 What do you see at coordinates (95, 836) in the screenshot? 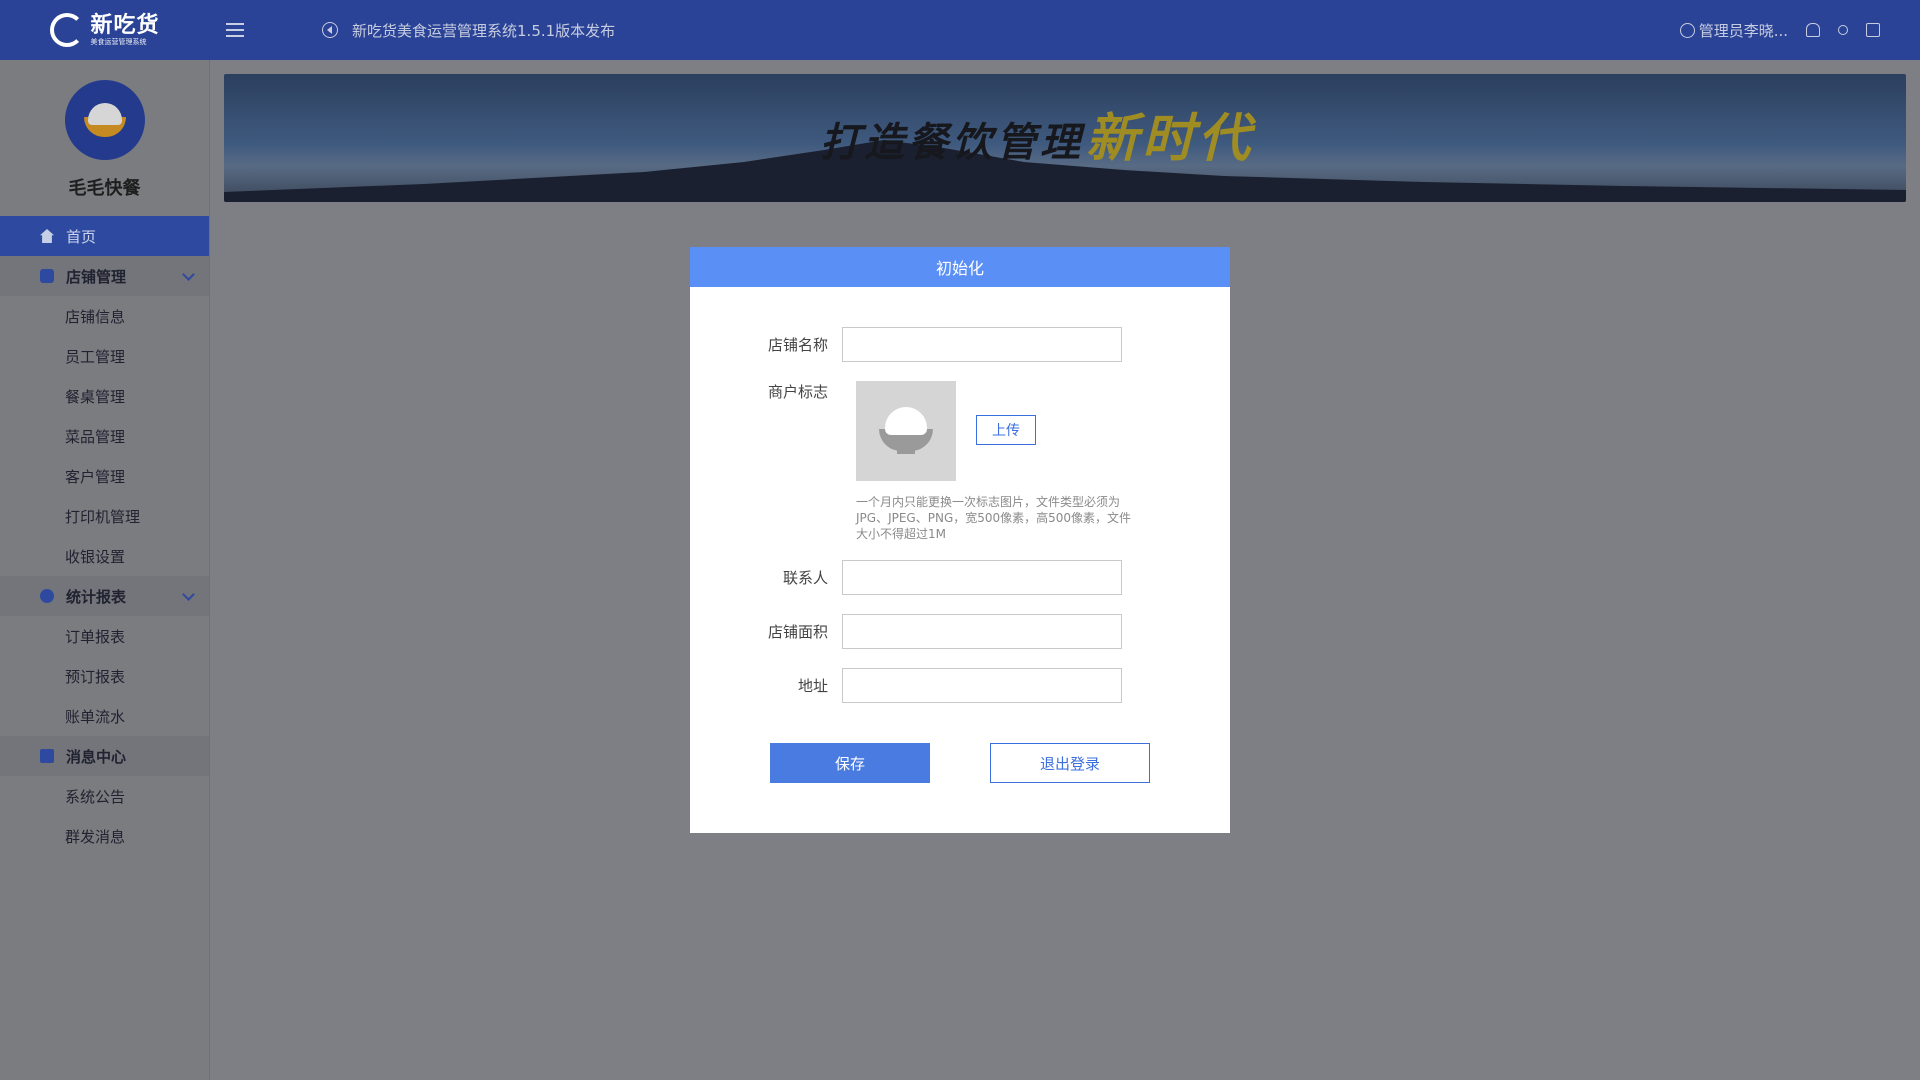
I see `sidebar-item-label: 群发消息` at bounding box center [95, 836].